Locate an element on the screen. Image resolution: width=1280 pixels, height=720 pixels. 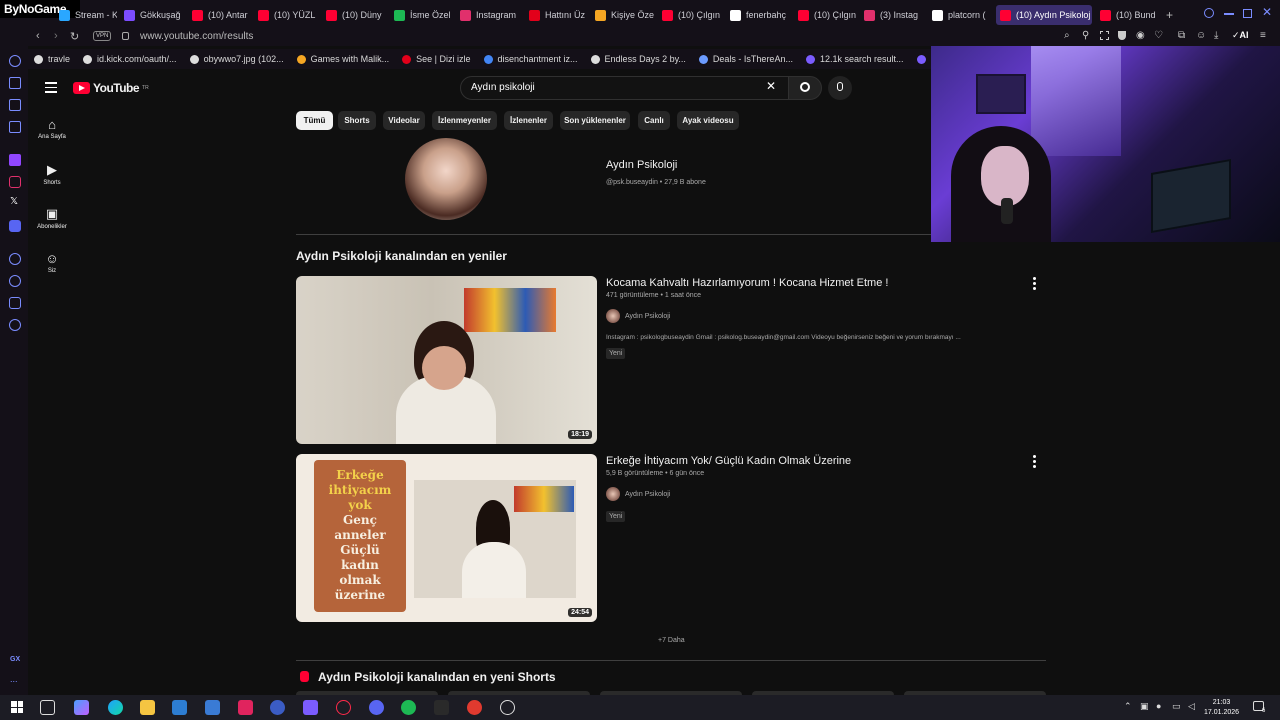
new-tab-icon: + is located at coordinates (1169, 15).